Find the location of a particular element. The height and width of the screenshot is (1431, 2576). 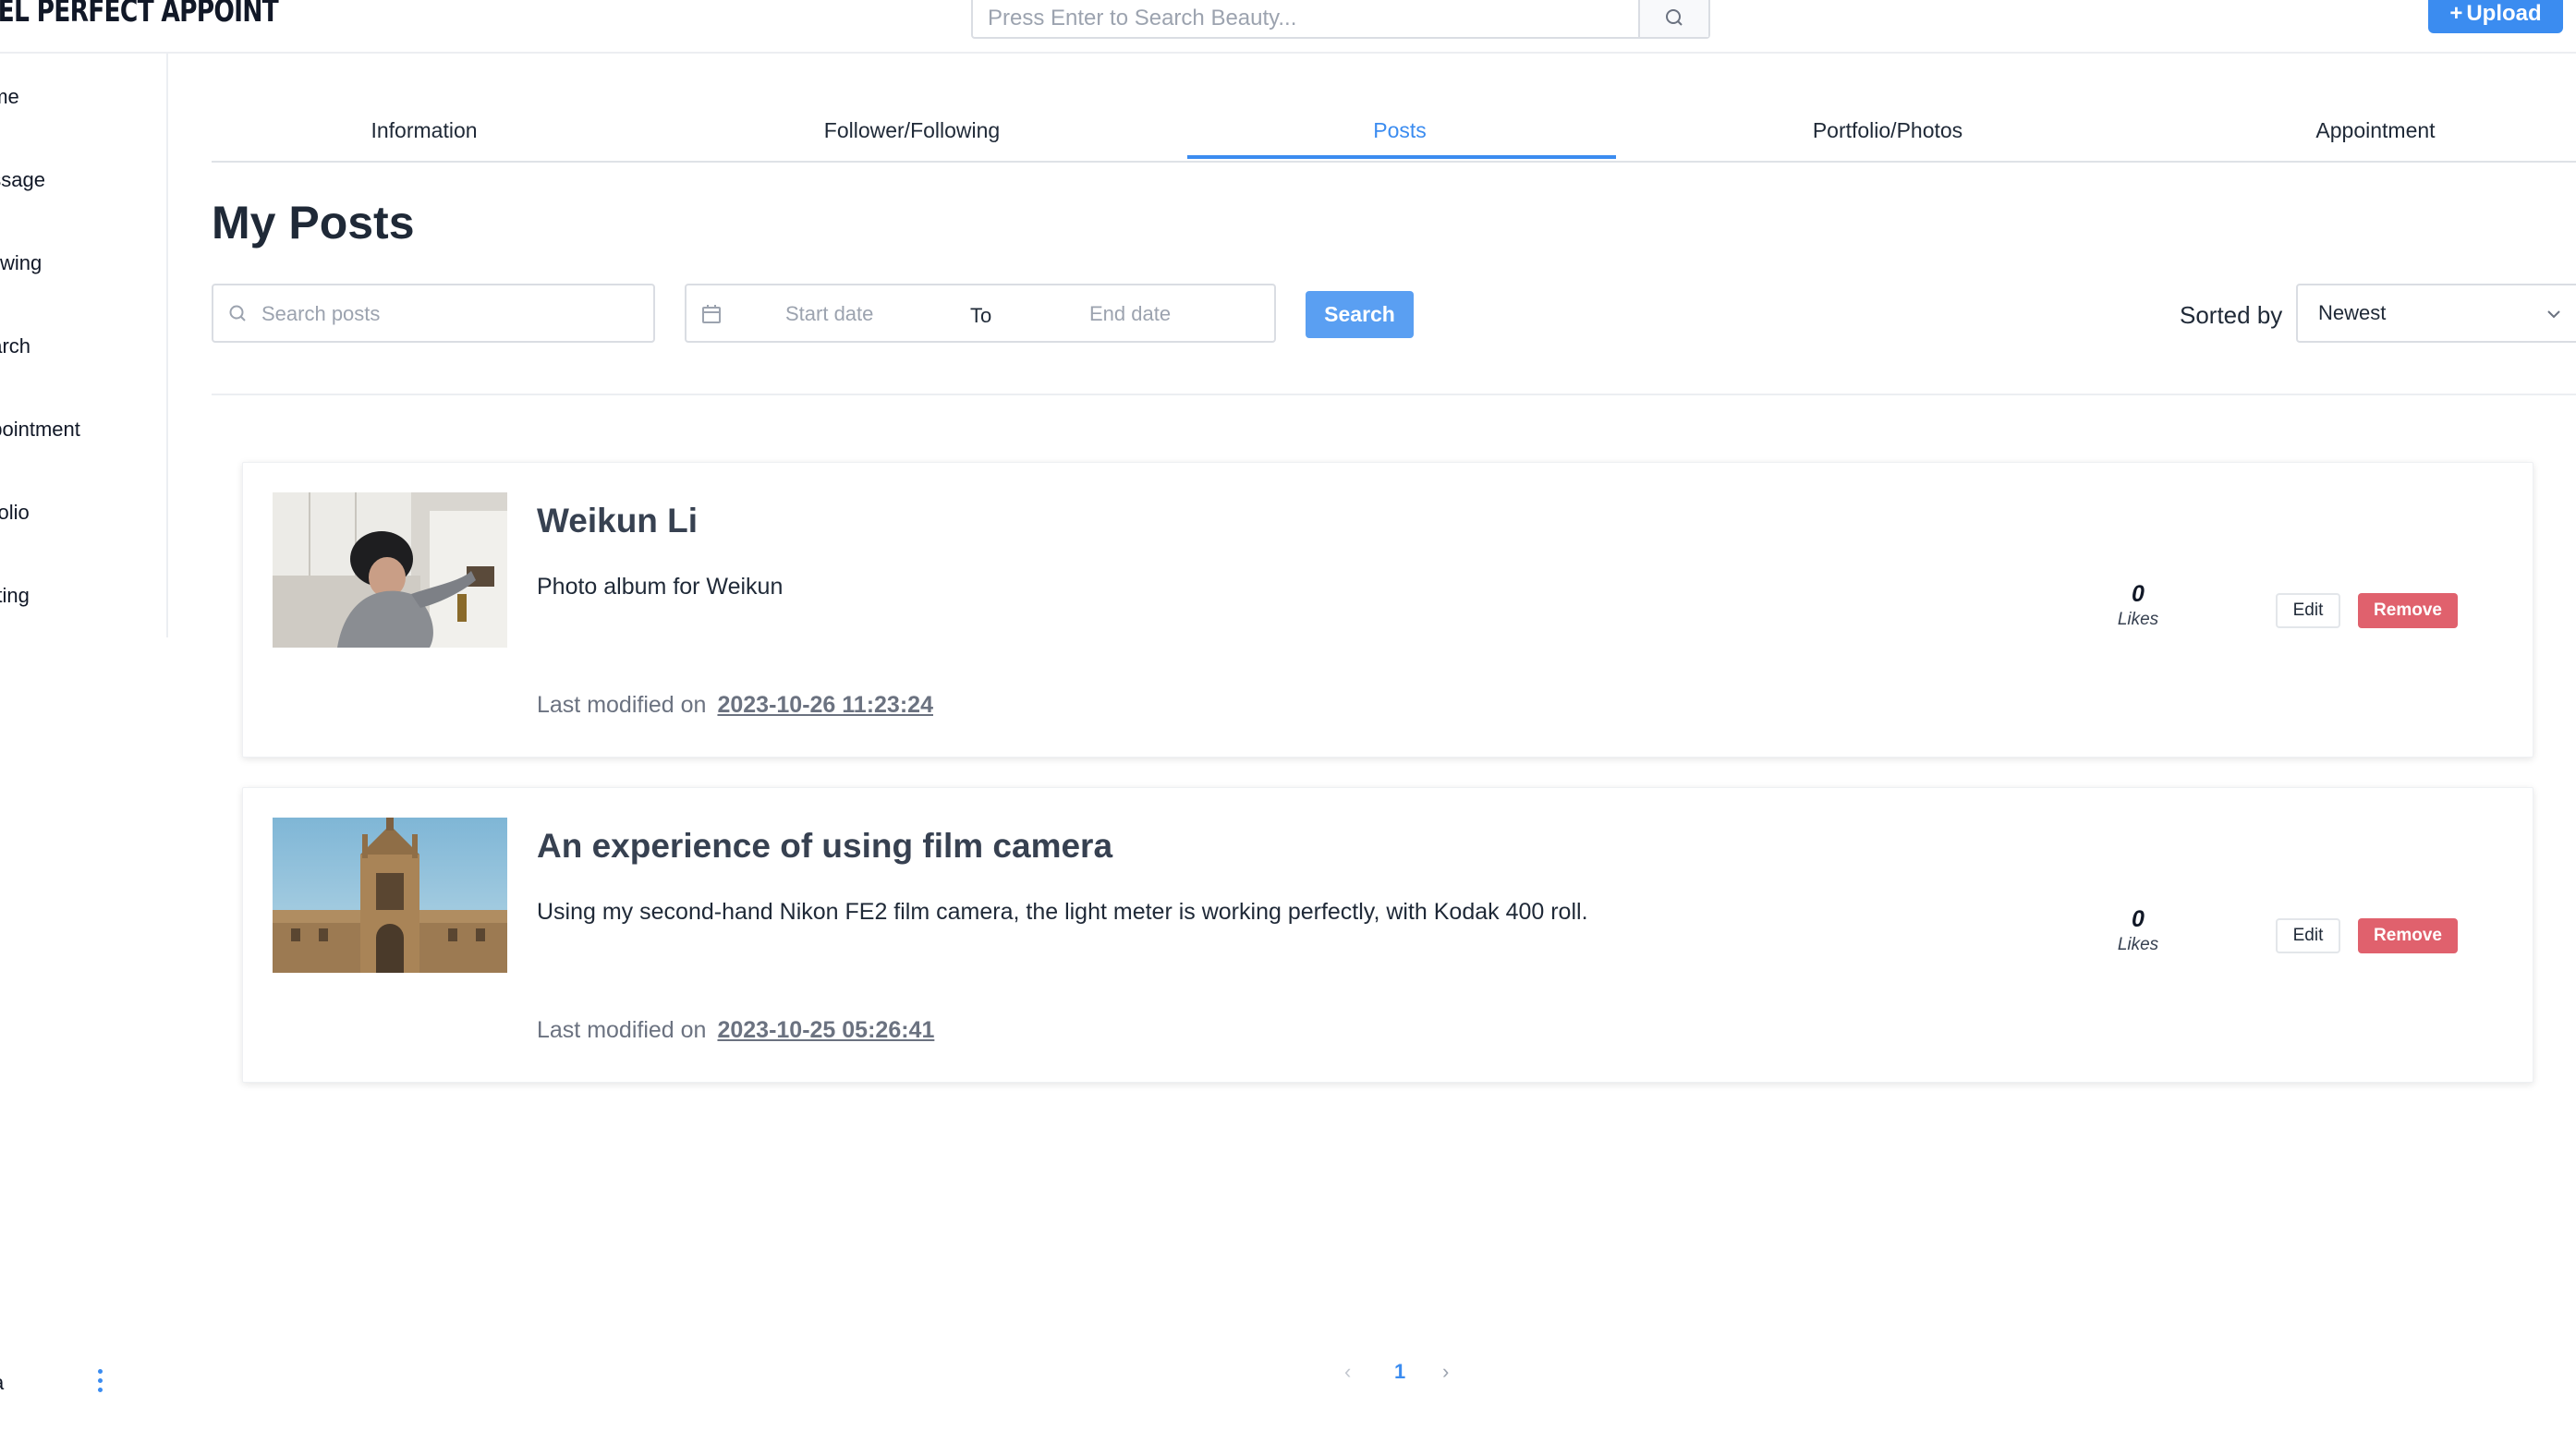

sidebar-item-home: ome is located at coordinates (9, 97).